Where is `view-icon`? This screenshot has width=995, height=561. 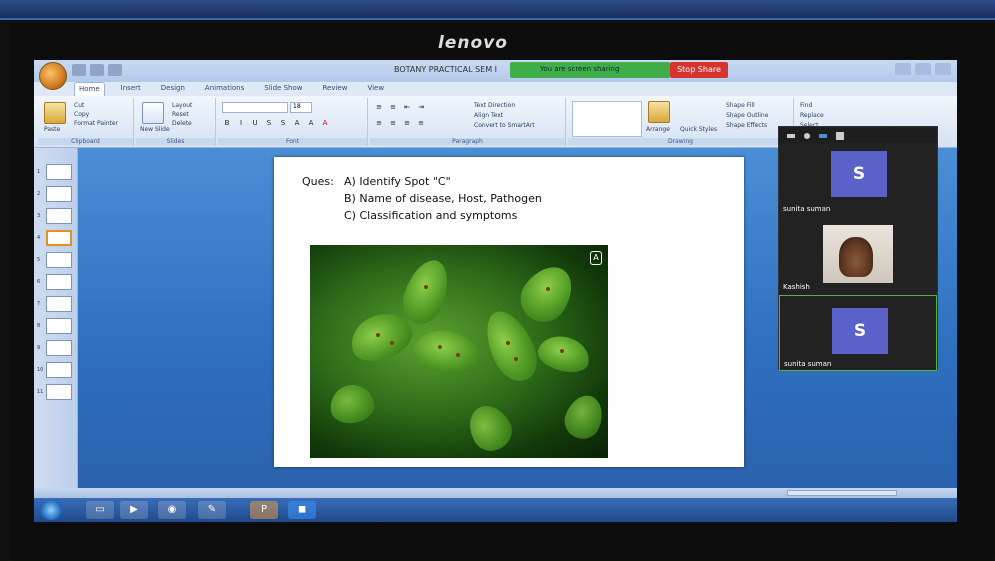
view-icon is located at coordinates (823, 136).